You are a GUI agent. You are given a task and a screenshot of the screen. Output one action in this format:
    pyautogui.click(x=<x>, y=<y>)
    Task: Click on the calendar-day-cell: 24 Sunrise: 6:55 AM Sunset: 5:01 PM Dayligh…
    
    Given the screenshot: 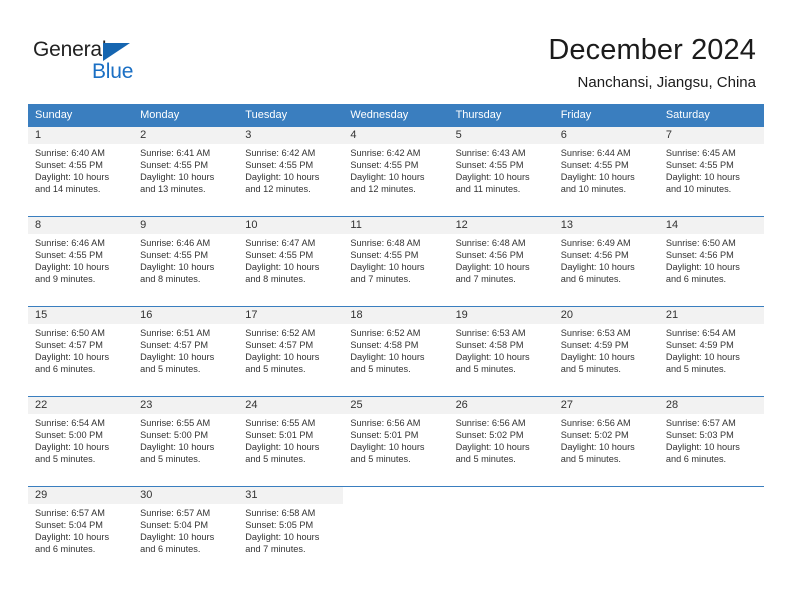 What is the action you would take?
    pyautogui.click(x=291, y=441)
    